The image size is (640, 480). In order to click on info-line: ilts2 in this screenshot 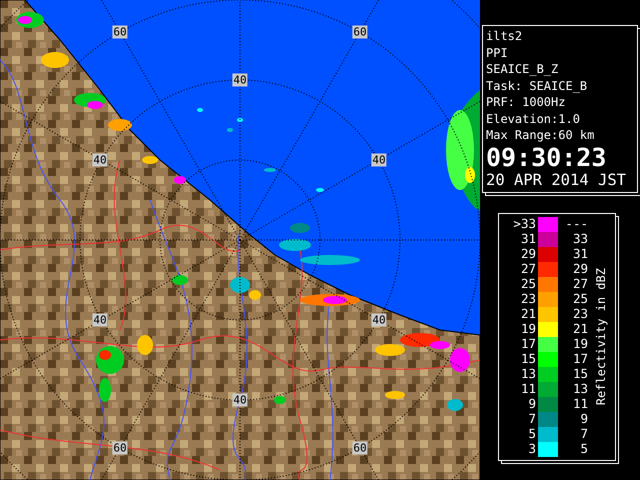, I will do `click(505, 36)`.